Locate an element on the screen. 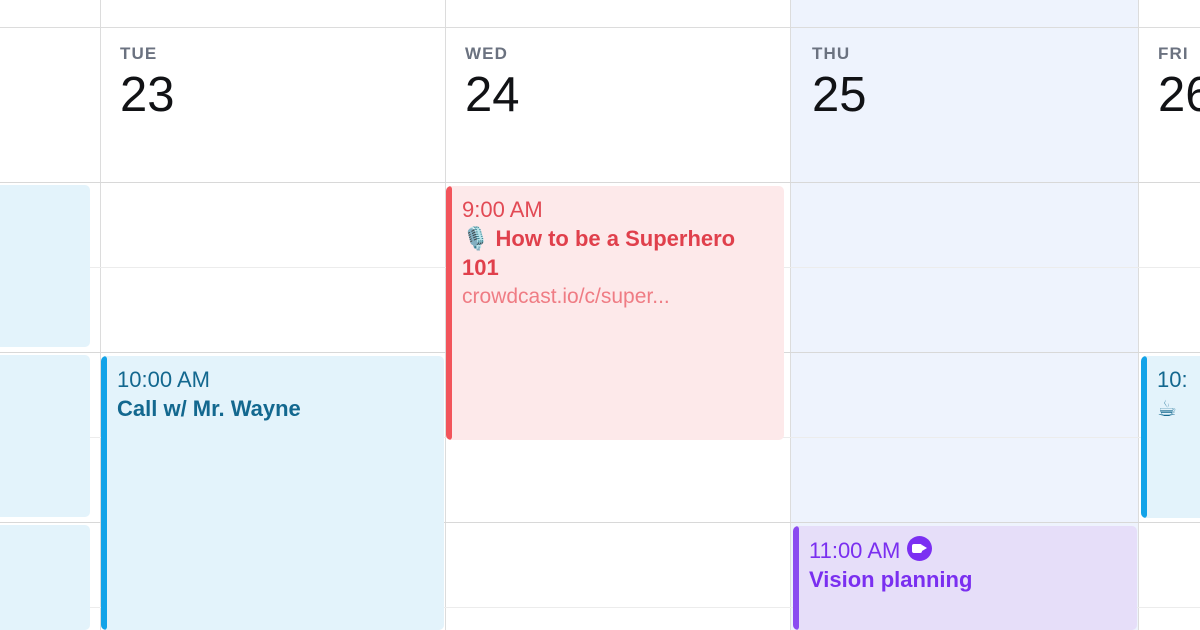 This screenshot has width=1200, height=630. zoom-video-icon-lens is located at coordinates (925, 548).